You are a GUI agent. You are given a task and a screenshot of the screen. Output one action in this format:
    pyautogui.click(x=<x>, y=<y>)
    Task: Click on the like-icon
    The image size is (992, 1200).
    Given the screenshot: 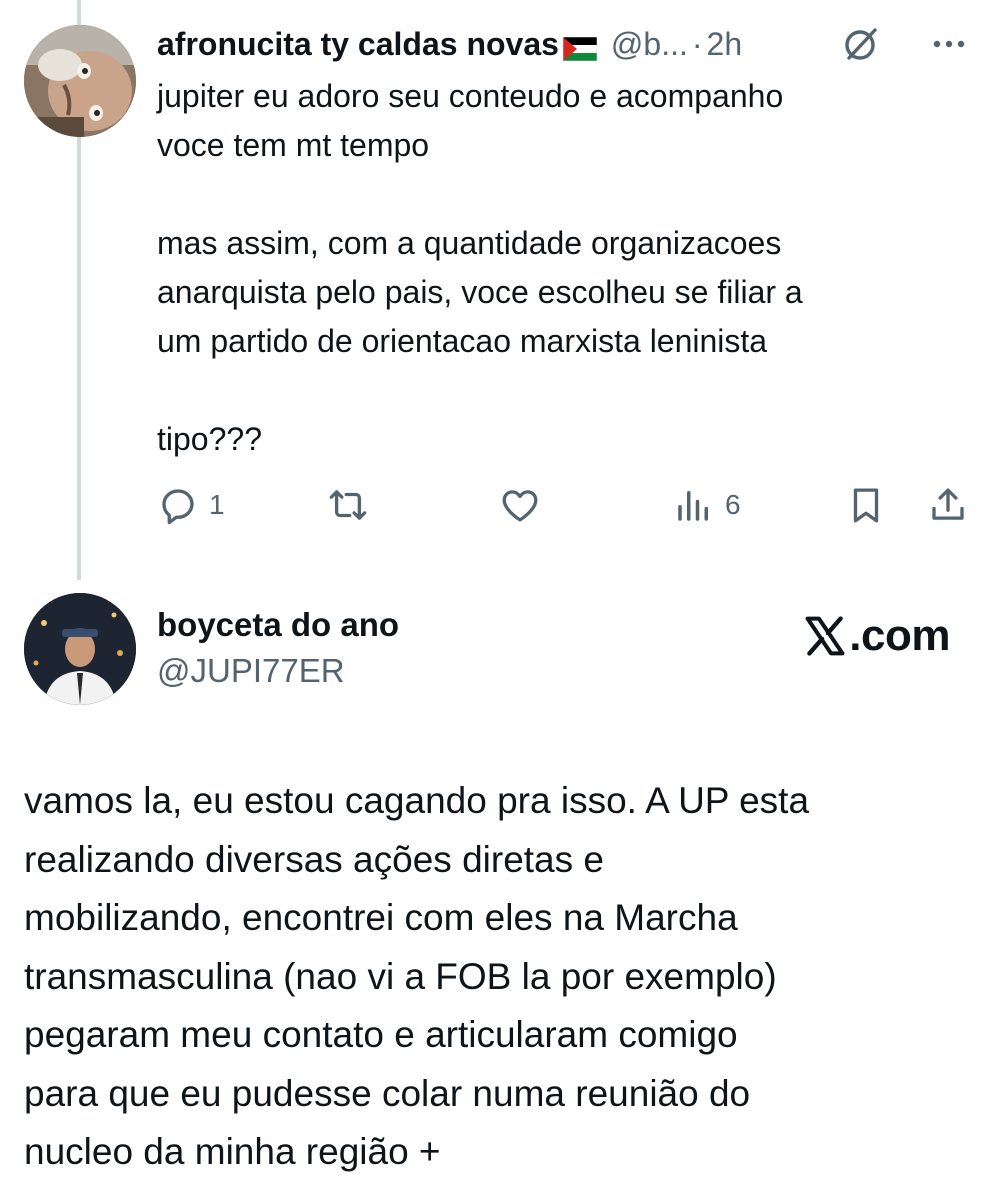 What is the action you would take?
    pyautogui.click(x=520, y=506)
    